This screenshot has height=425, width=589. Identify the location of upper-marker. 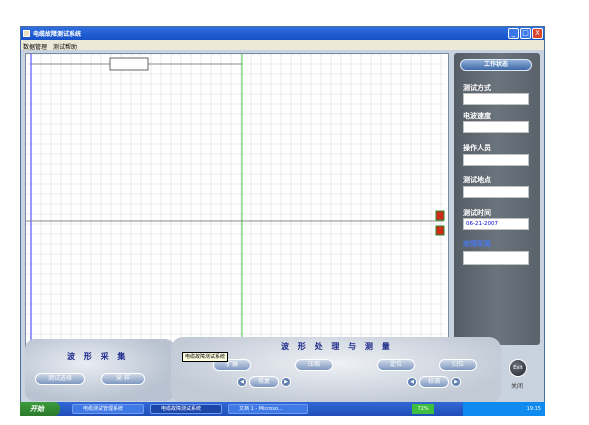
(440, 215).